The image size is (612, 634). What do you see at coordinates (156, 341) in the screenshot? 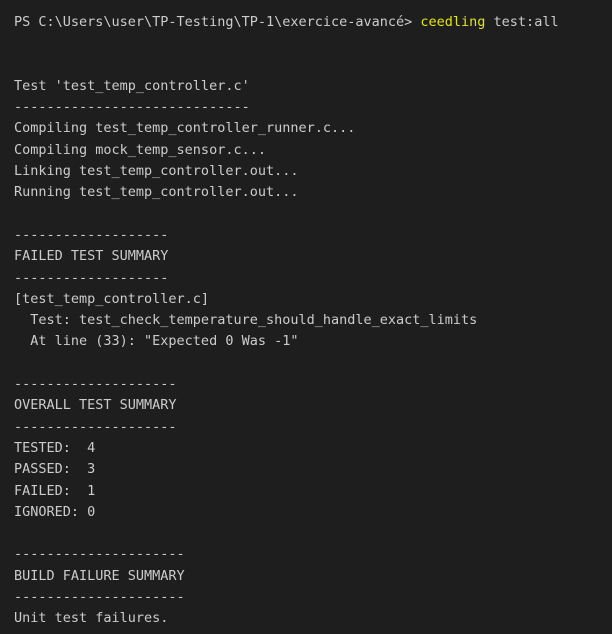
I see `output-line: At line (33): "Expected 0 Was -1"` at bounding box center [156, 341].